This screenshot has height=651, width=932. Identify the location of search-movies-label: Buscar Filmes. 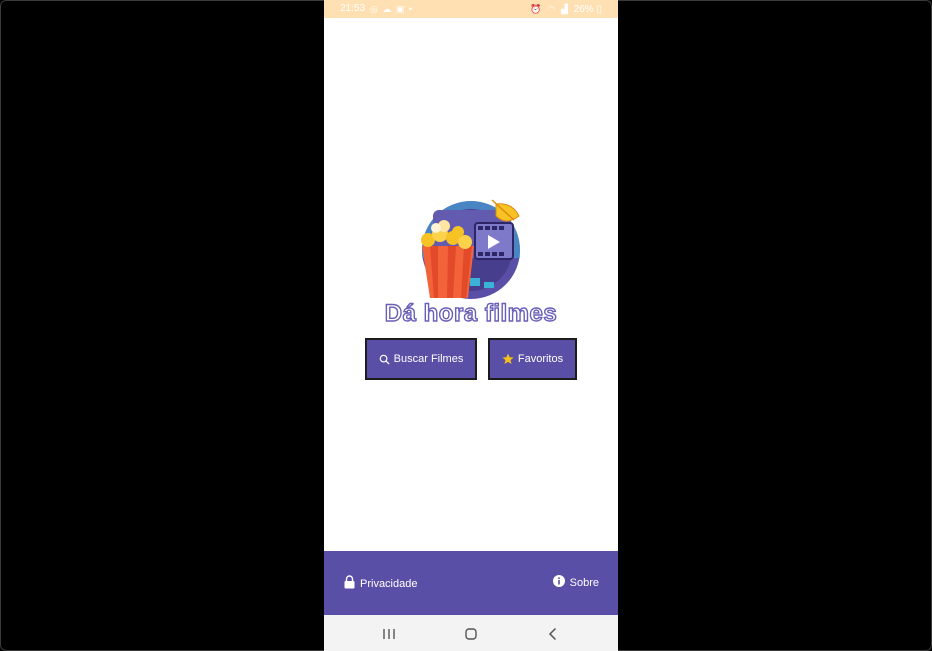
(428, 359).